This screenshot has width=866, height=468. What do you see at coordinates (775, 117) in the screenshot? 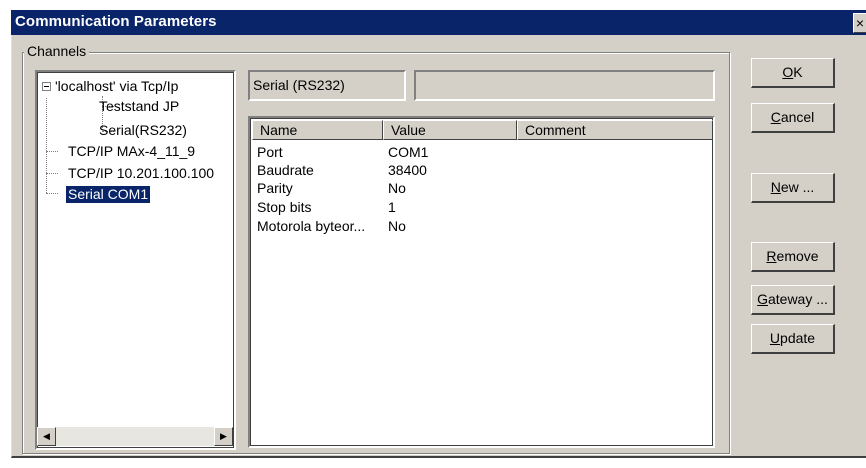
I see `cancel-button-mnemonic: C` at bounding box center [775, 117].